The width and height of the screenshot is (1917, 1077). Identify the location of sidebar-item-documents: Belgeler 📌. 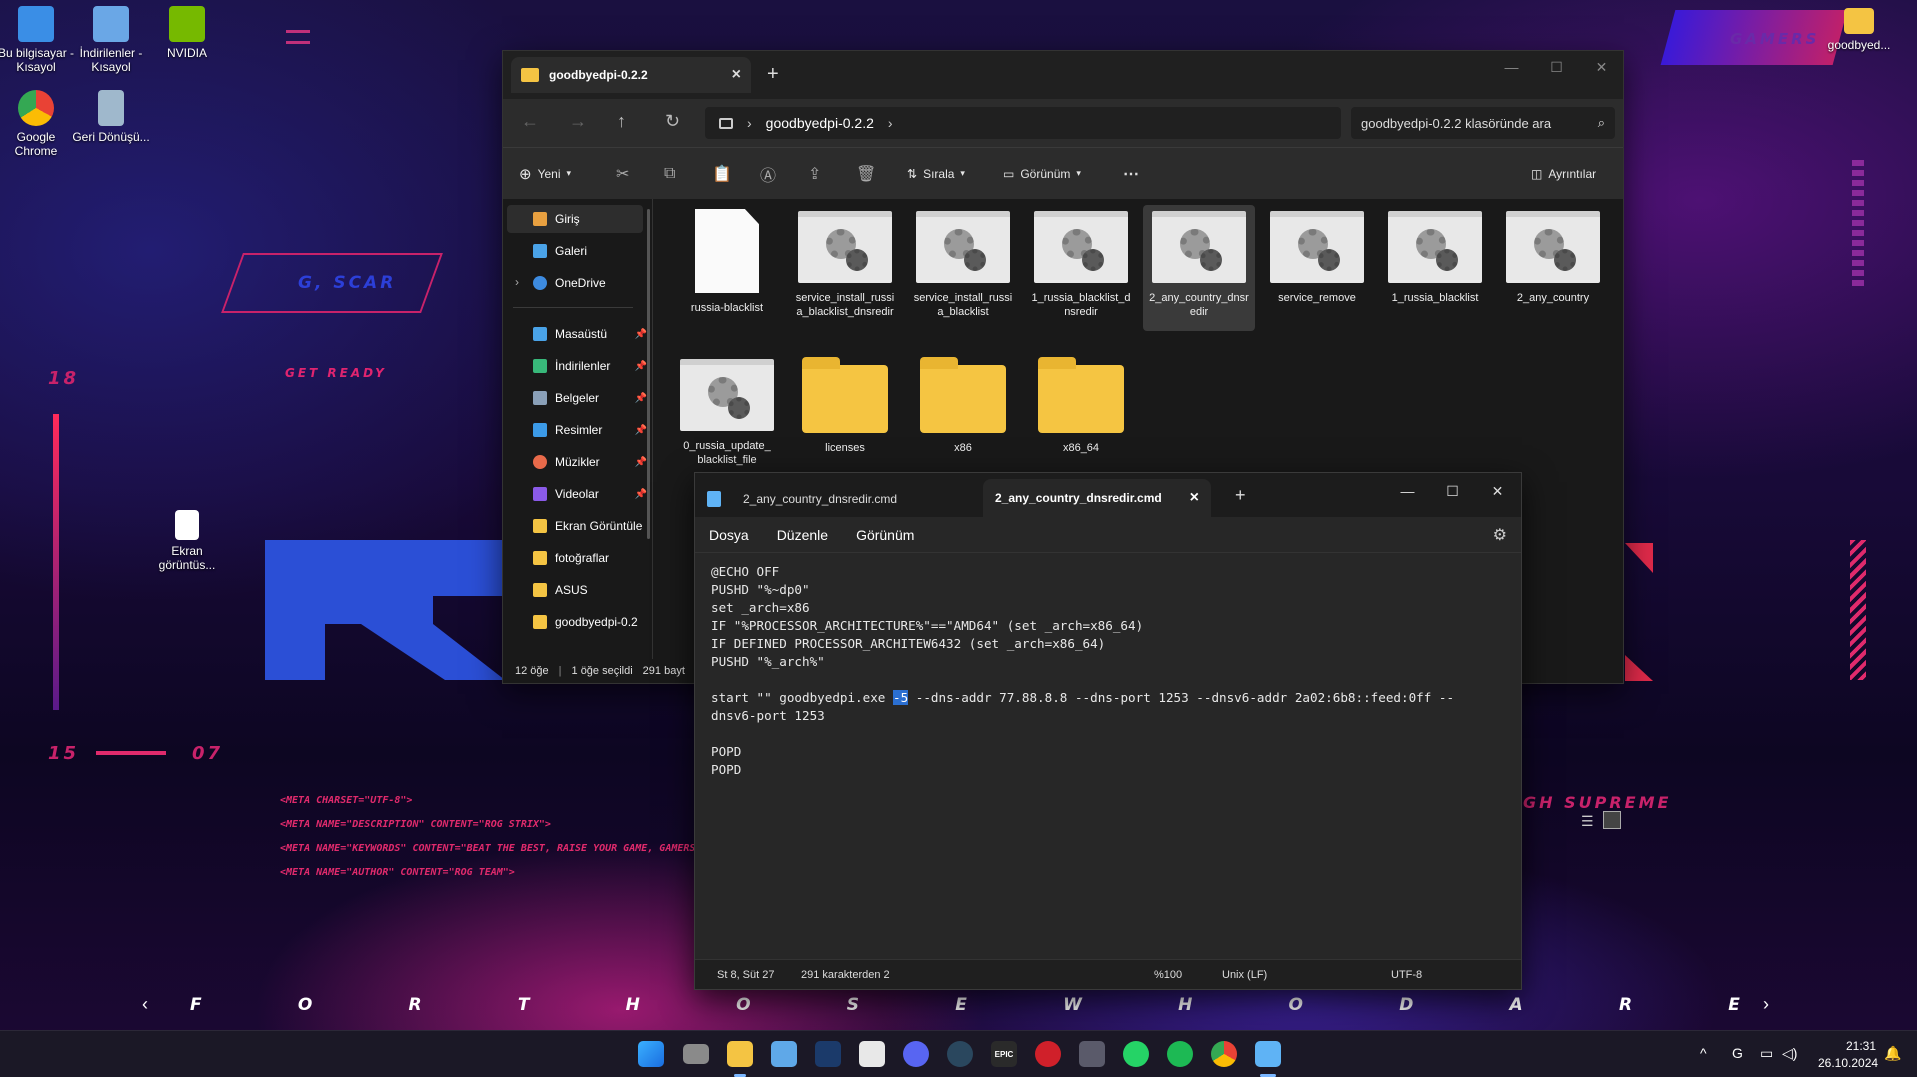
(590, 398).